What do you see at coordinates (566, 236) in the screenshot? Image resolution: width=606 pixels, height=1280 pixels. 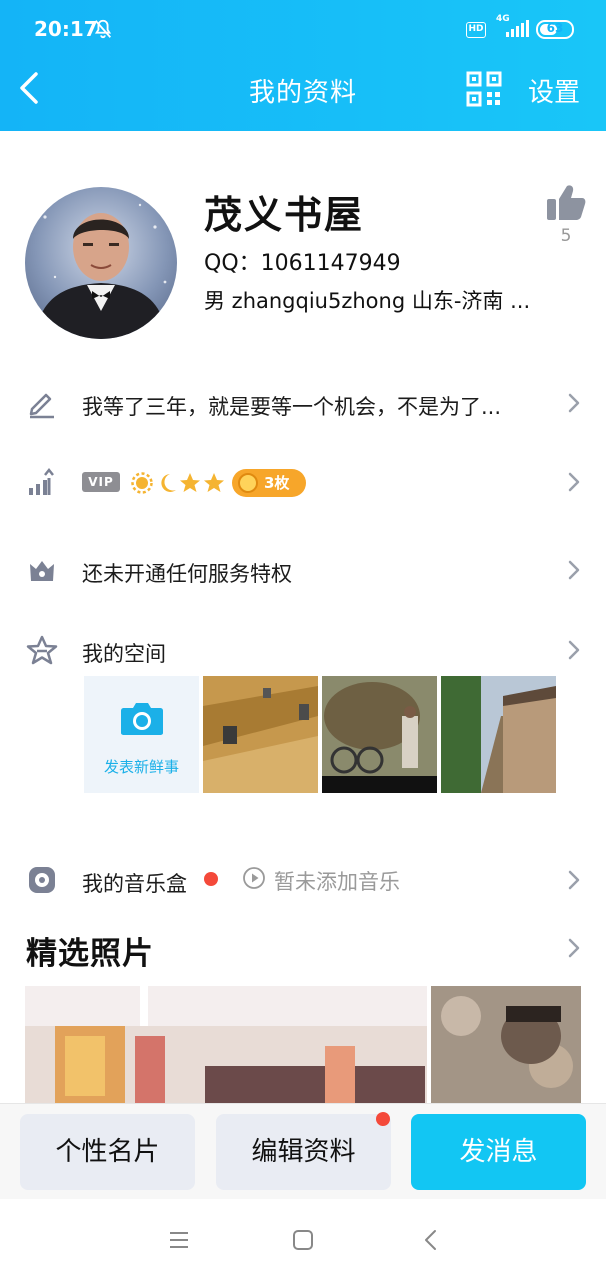 I see `like-count: 5` at bounding box center [566, 236].